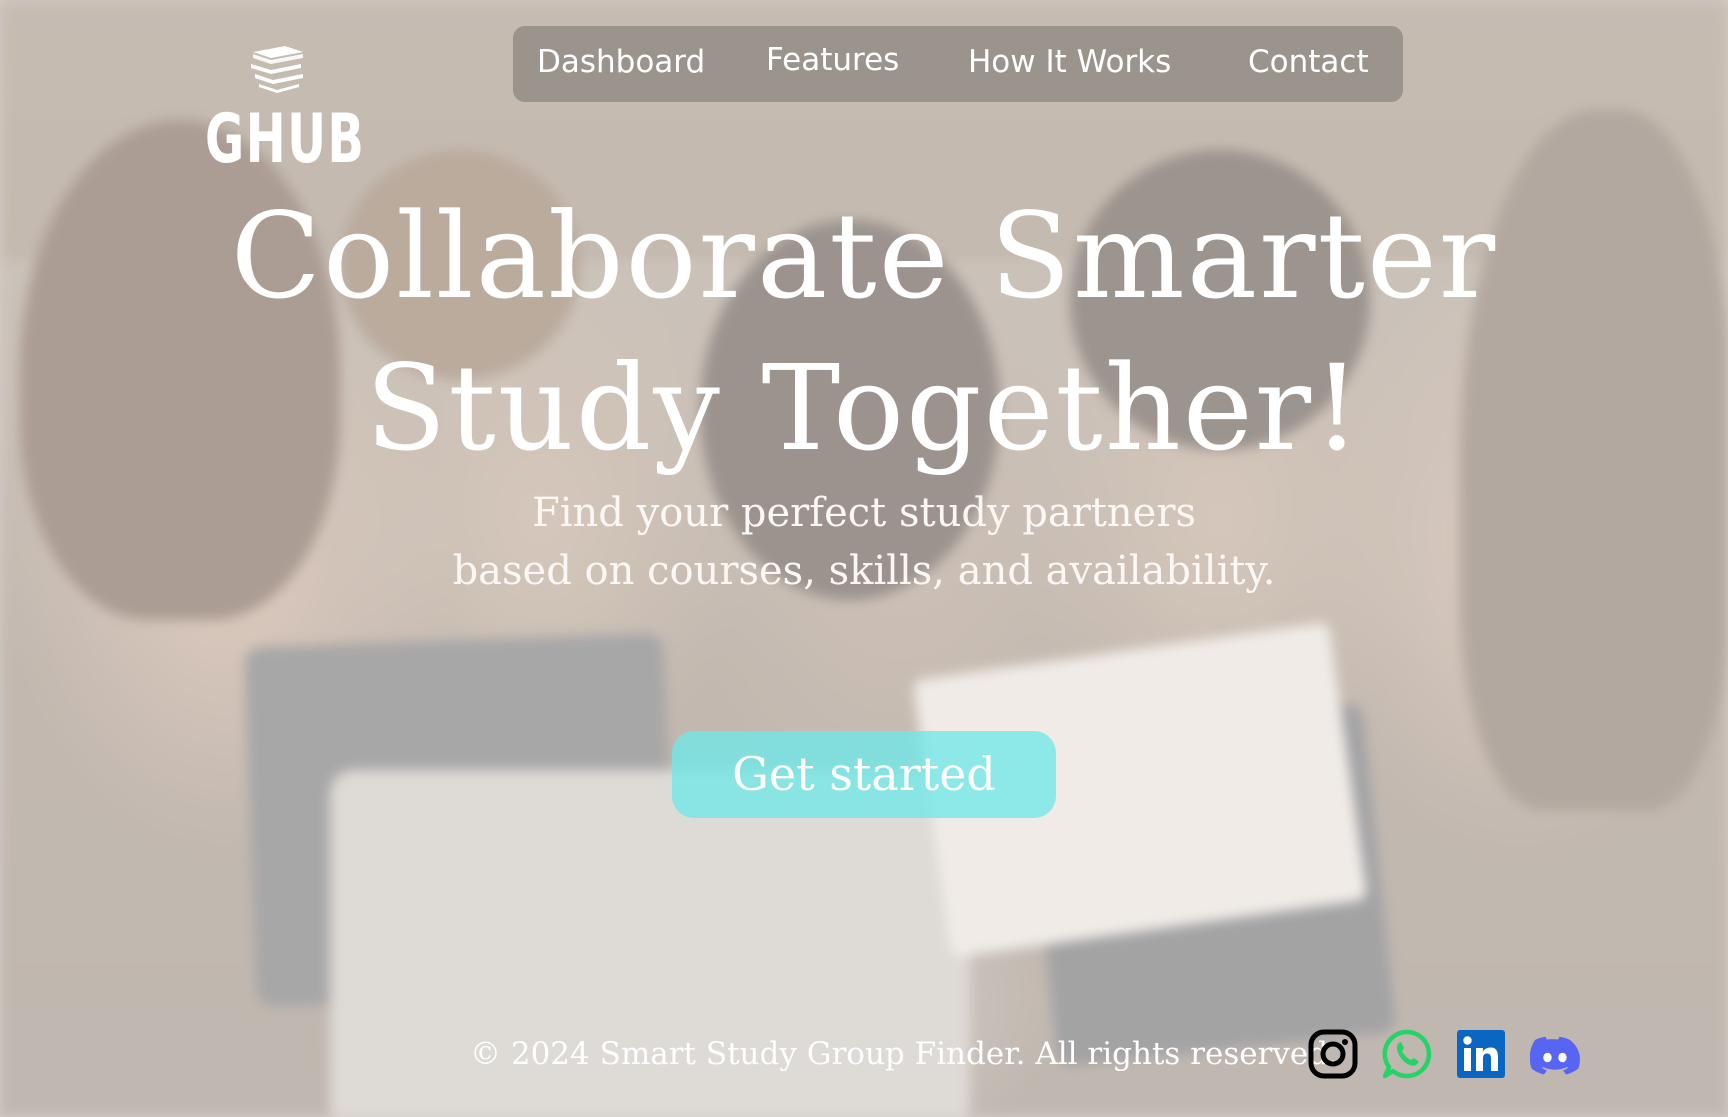 The width and height of the screenshot is (1728, 1117). What do you see at coordinates (1308, 64) in the screenshot?
I see `nav-link-contact: Contact` at bounding box center [1308, 64].